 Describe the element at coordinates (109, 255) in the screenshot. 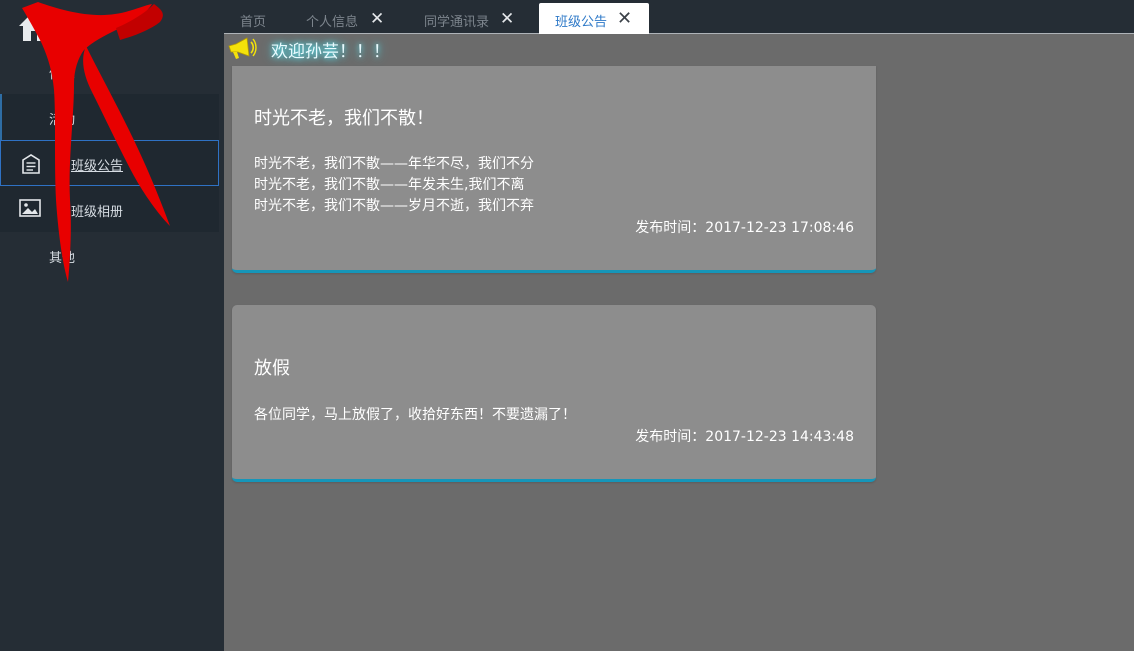

I see `sidebar-item-other: 其他` at that location.